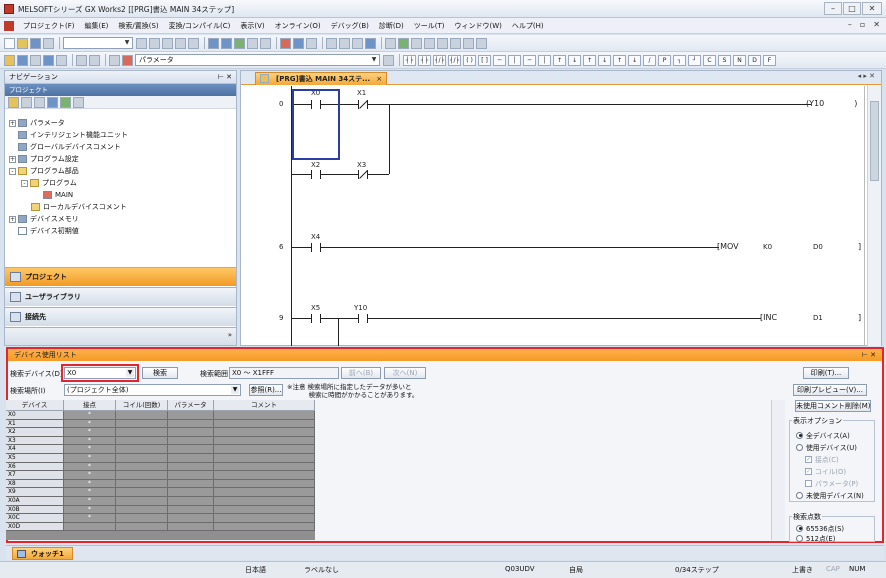  What do you see at coordinates (285, 43) in the screenshot?
I see `debug-icon` at bounding box center [285, 43].